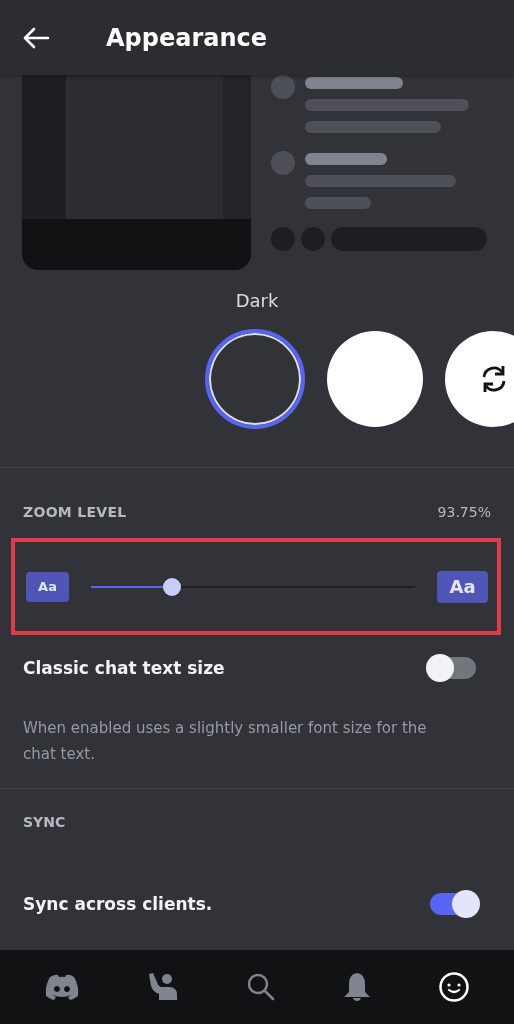  What do you see at coordinates (187, 37) in the screenshot?
I see `screen-title: Appearance` at bounding box center [187, 37].